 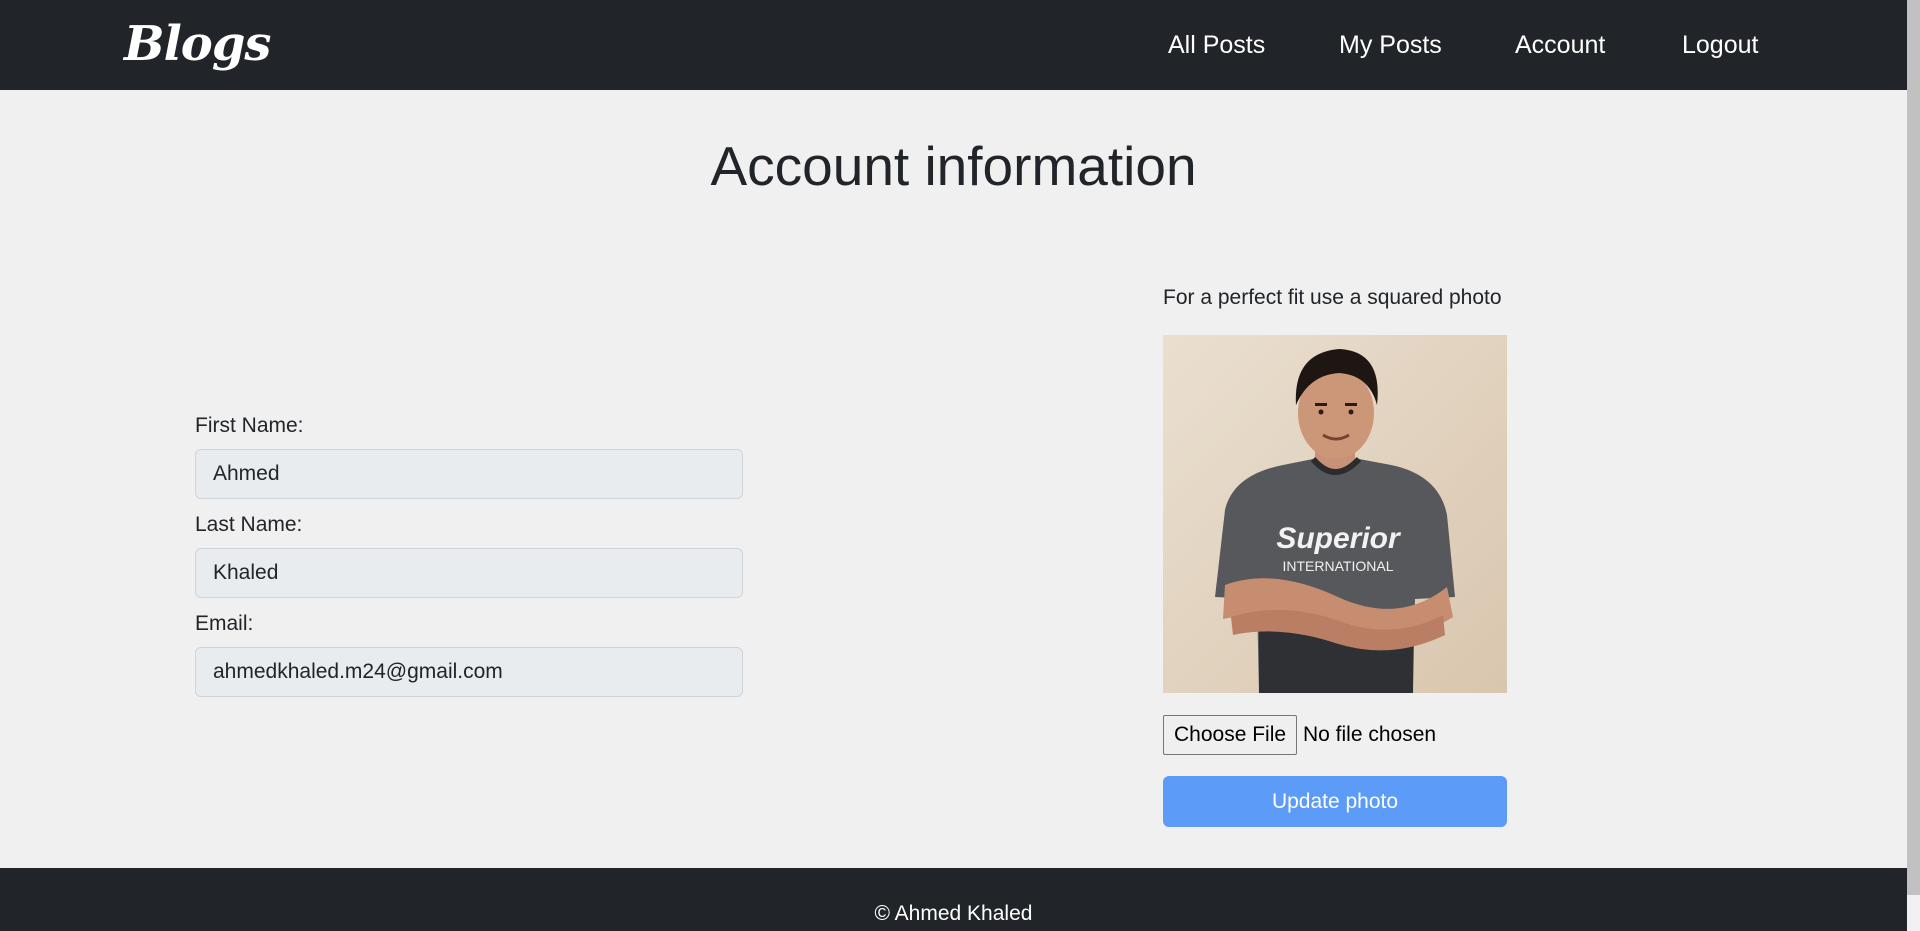 What do you see at coordinates (197, 44) in the screenshot?
I see `brand-logo: Blogs` at bounding box center [197, 44].